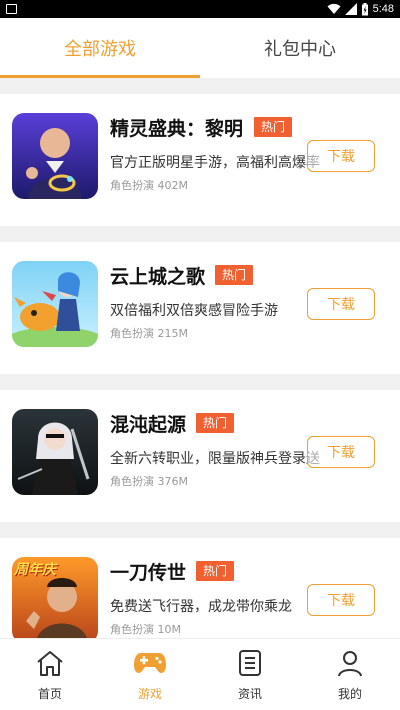 This screenshot has width=400, height=710. I want to click on game-description: 官方正版明星手游，高福利高爆率, so click(215, 163).